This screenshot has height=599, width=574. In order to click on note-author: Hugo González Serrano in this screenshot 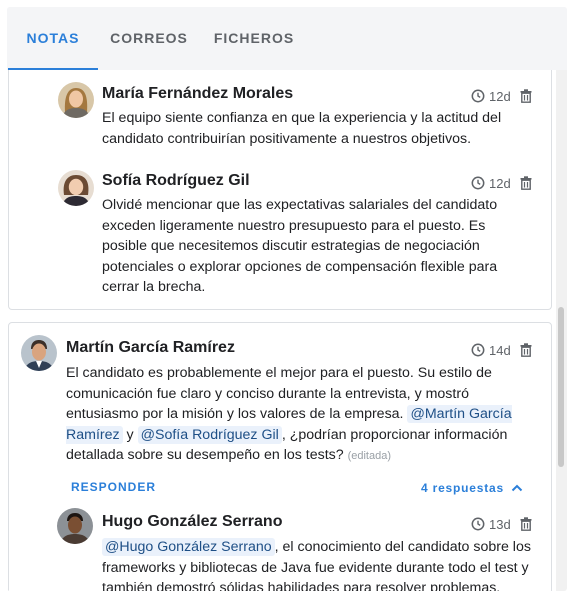, I will do `click(192, 521)`.